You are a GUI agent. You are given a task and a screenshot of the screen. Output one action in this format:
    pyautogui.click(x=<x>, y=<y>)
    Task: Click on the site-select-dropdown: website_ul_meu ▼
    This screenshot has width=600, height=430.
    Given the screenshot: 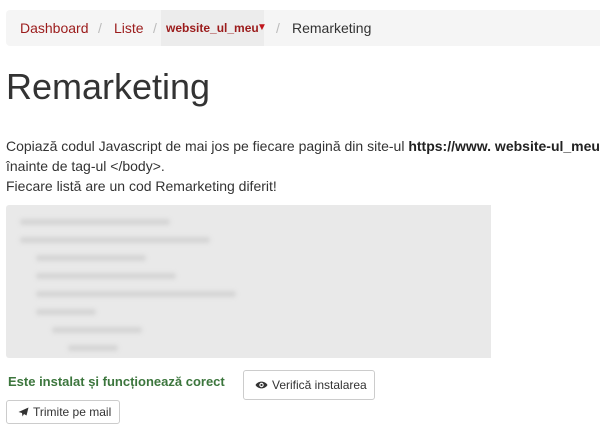 What is the action you would take?
    pyautogui.click(x=214, y=28)
    